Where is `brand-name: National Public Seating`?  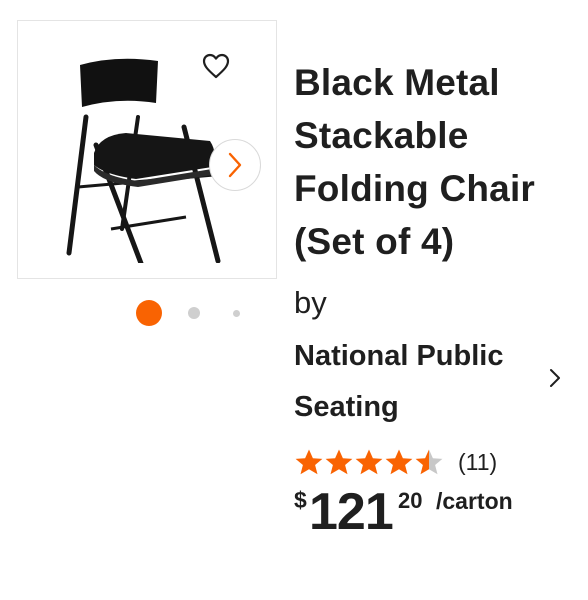 brand-name: National Public Seating is located at coordinates (398, 382).